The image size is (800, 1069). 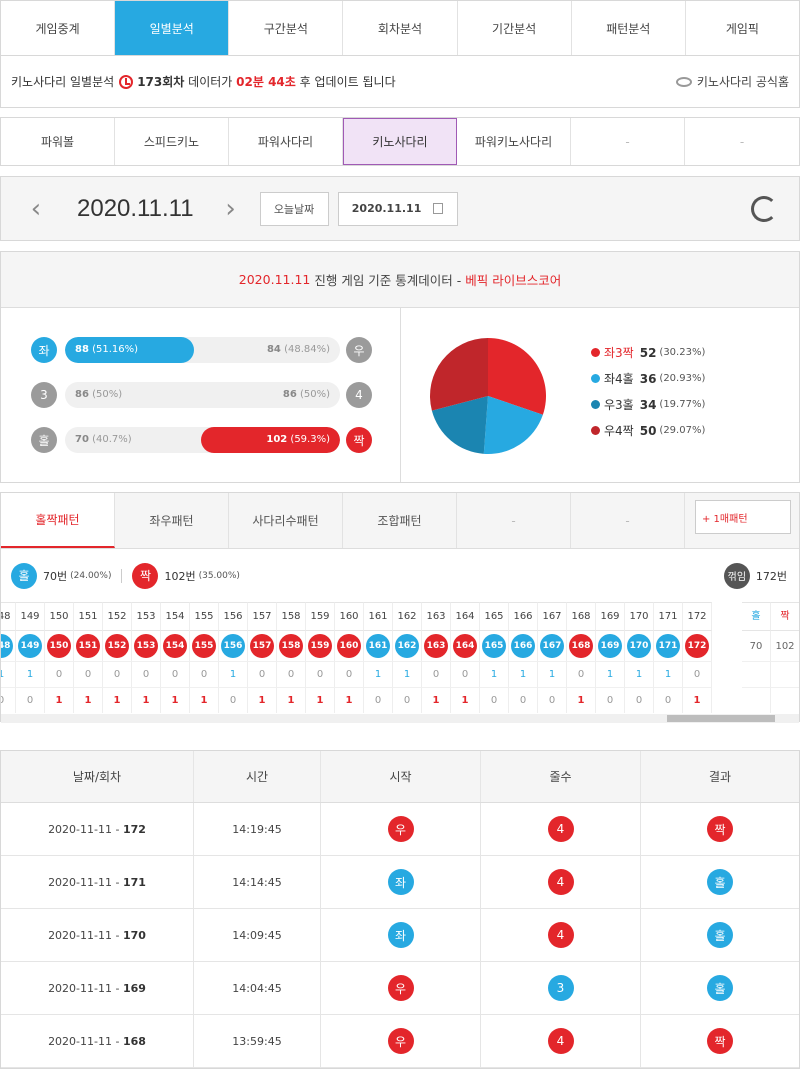 What do you see at coordinates (697, 646) in the screenshot?
I see `round-ball-cell: 172` at bounding box center [697, 646].